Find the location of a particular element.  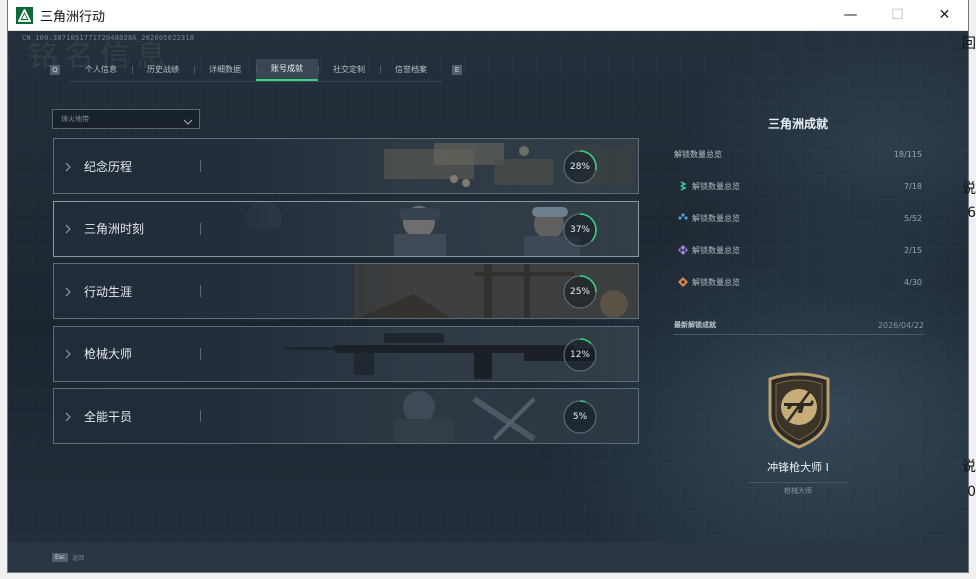

achievement-category-card: 枪械大师 12% is located at coordinates (346, 353).